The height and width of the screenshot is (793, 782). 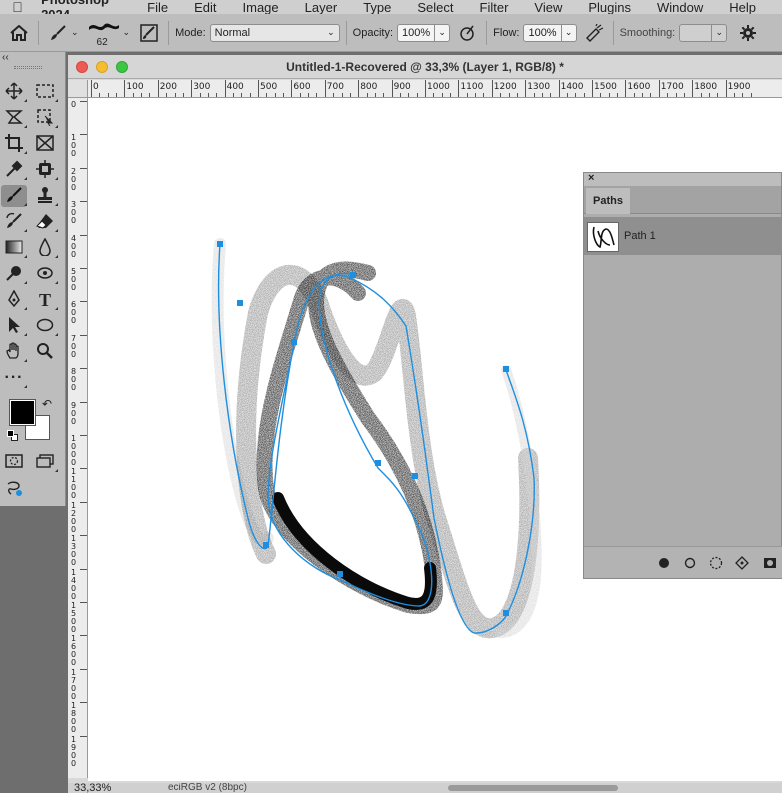 I want to click on menu-plugins: Plugins, so click(x=609, y=7).